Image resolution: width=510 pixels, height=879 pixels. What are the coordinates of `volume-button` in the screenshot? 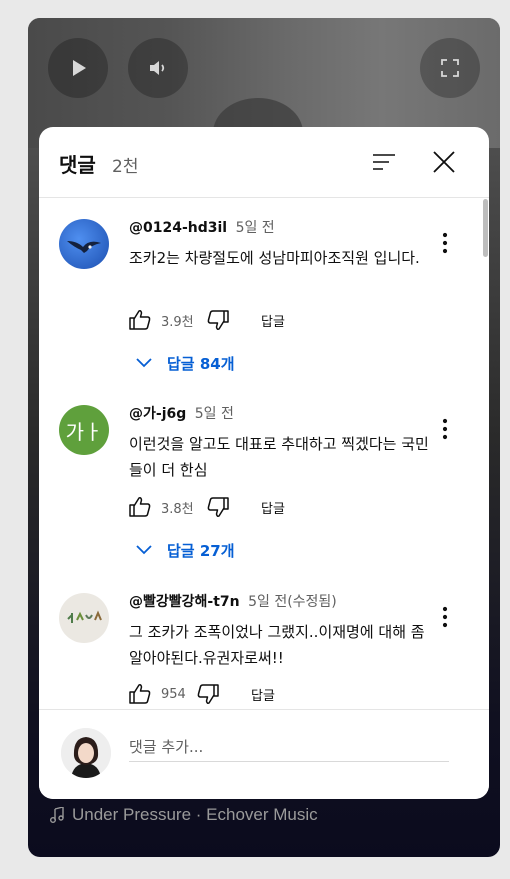 It's located at (158, 68).